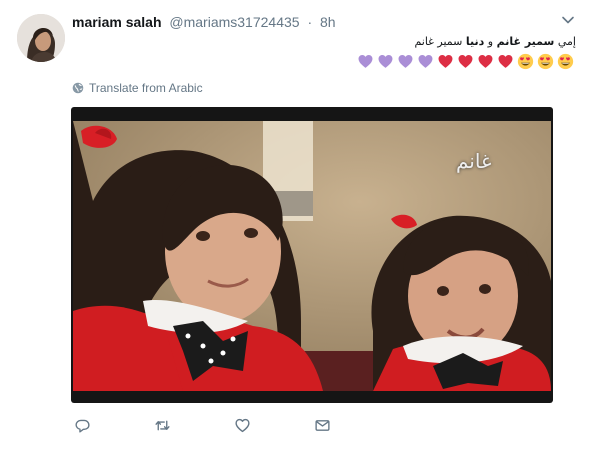 The width and height of the screenshot is (590, 450). What do you see at coordinates (568, 20) in the screenshot?
I see `chevron-down-icon` at bounding box center [568, 20].